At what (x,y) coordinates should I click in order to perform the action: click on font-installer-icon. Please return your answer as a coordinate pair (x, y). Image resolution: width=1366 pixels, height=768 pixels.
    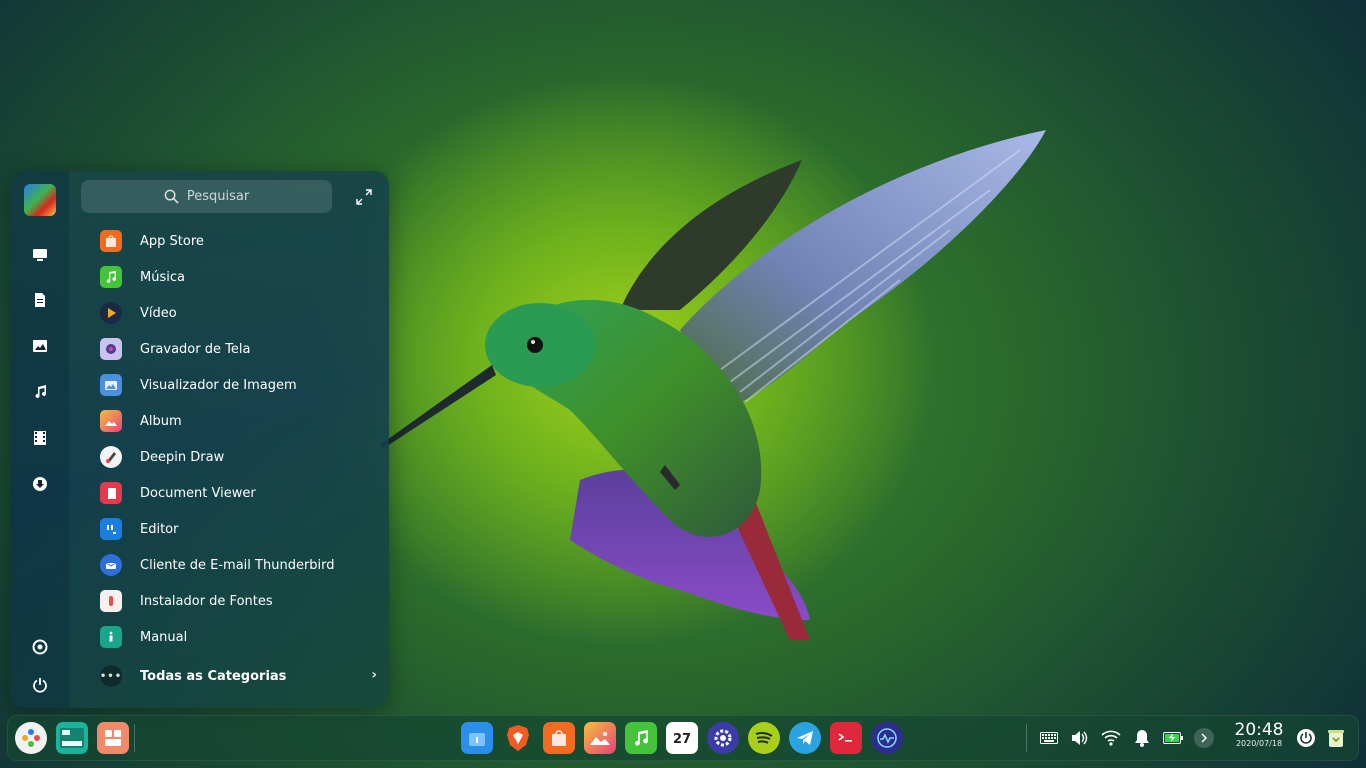
    Looking at the image, I should click on (111, 601).